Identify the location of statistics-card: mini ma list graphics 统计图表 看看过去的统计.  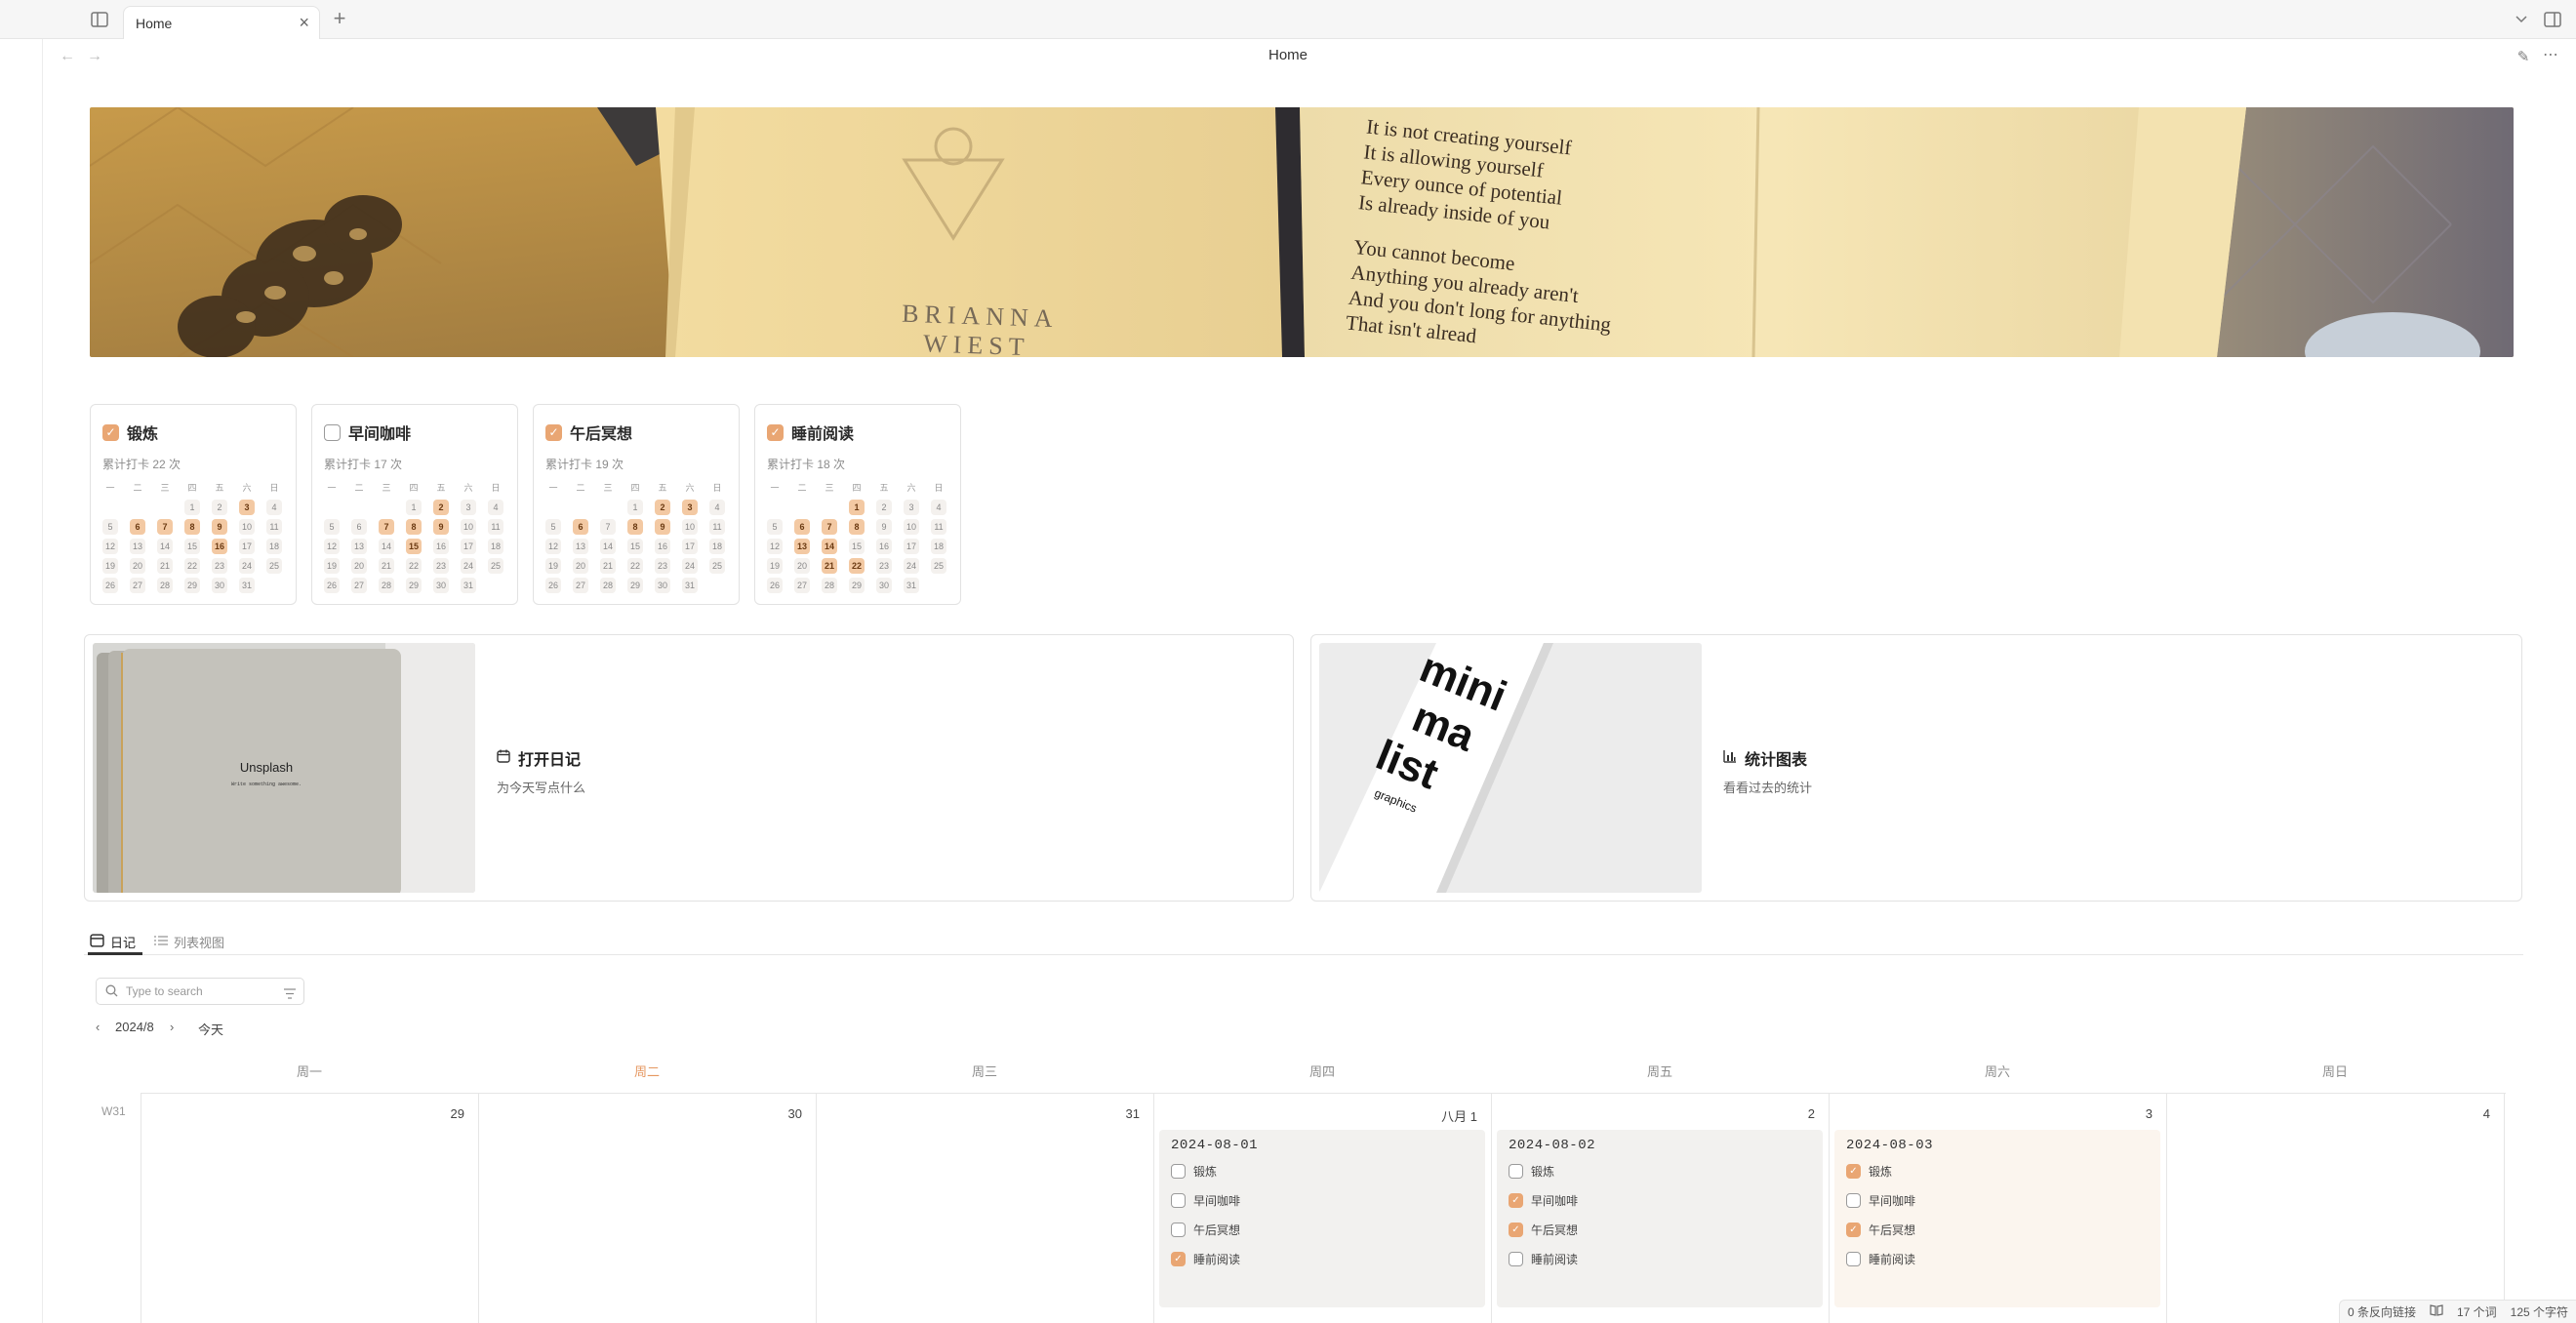
(1916, 768).